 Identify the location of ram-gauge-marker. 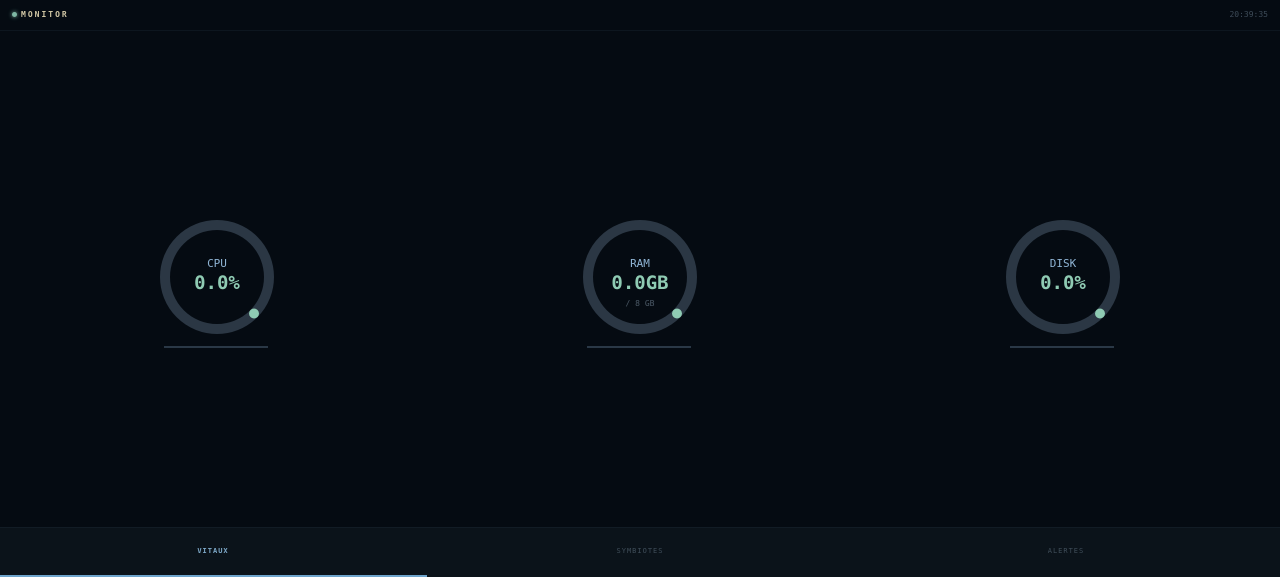
(677, 313).